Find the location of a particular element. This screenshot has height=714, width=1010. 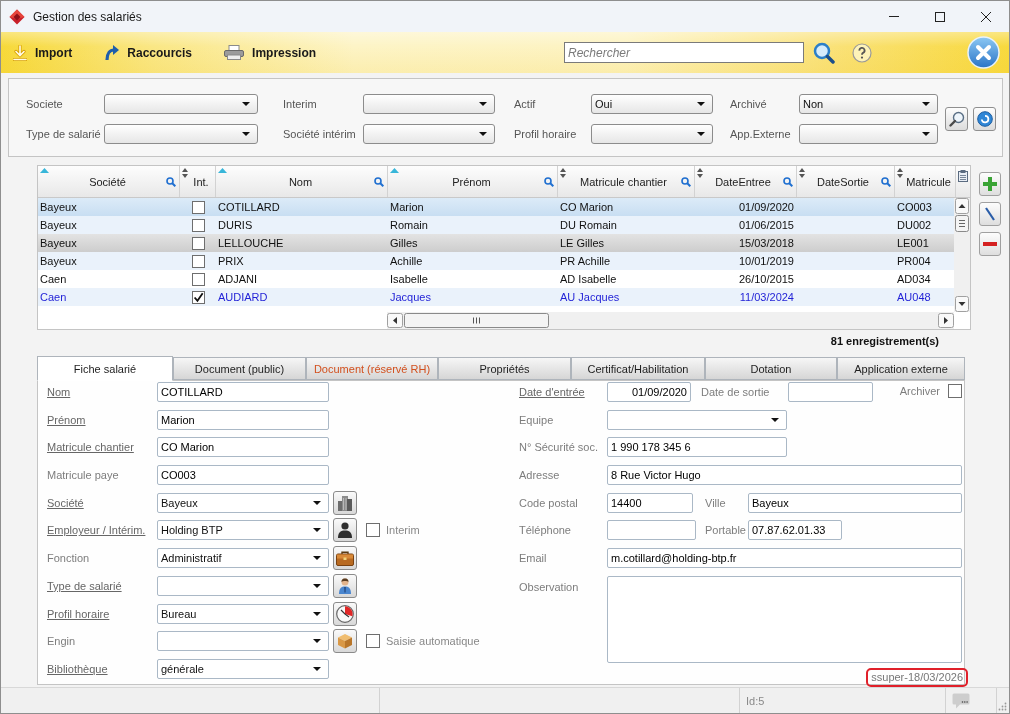

column-header: Nom is located at coordinates (302, 181).